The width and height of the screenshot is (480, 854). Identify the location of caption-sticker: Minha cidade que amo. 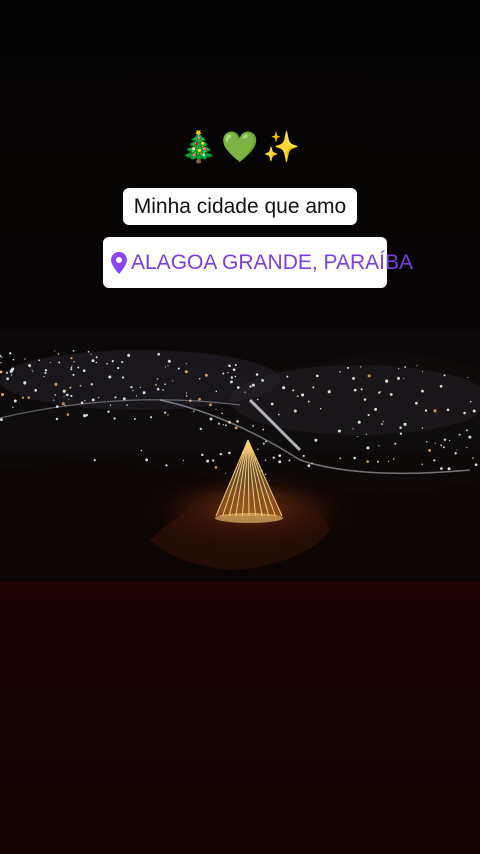
(240, 206).